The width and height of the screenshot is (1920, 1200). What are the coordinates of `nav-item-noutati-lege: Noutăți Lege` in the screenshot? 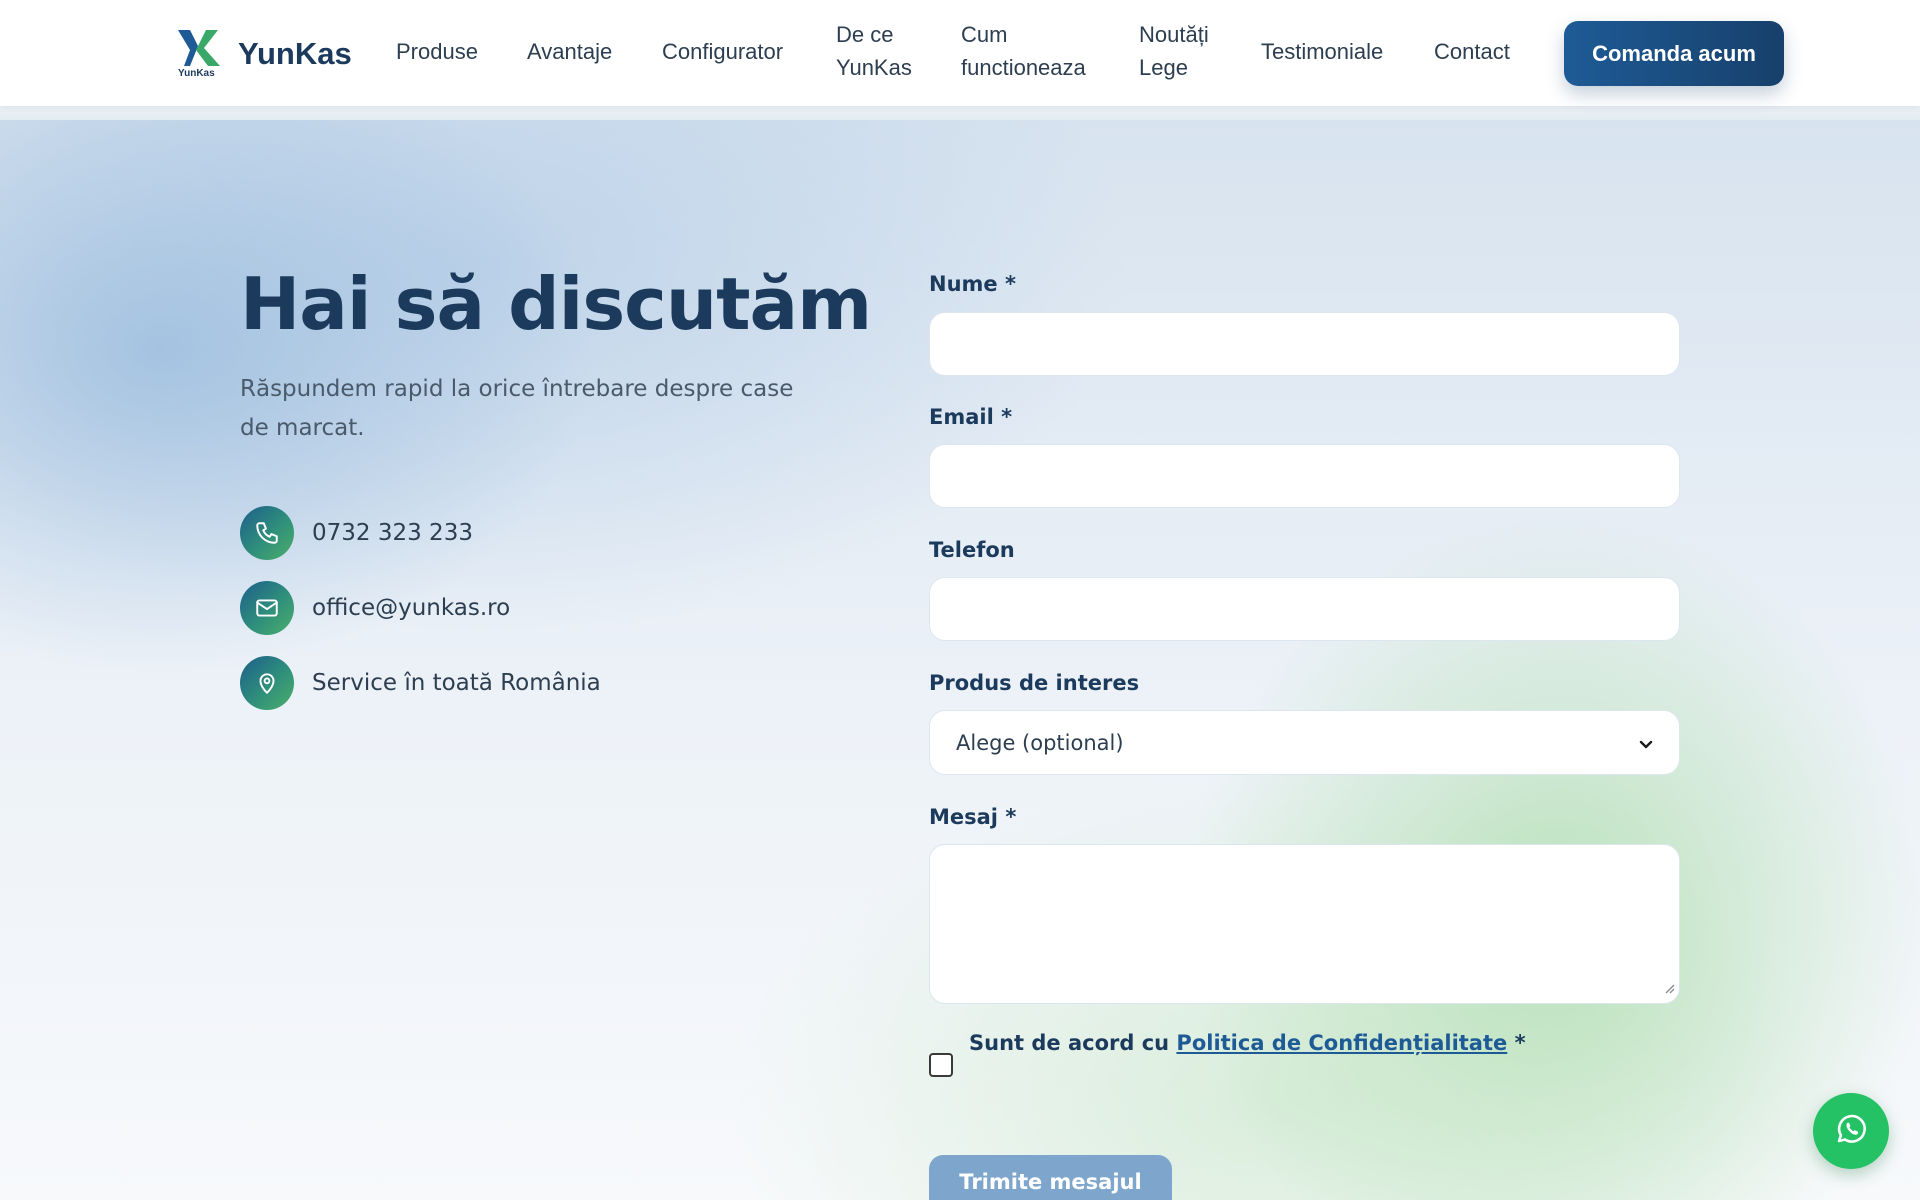 It's located at (1174, 51).